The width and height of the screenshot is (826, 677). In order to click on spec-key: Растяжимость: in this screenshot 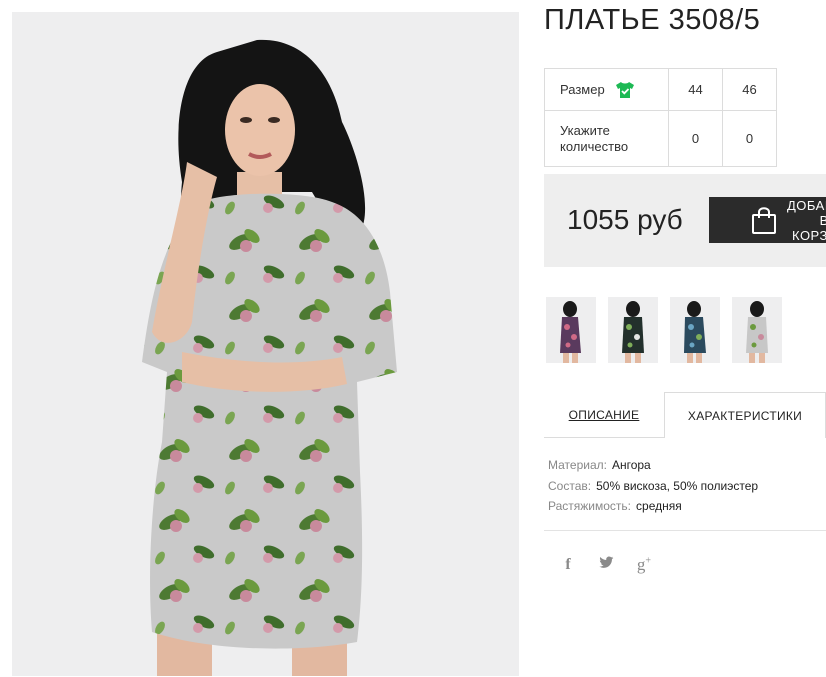, I will do `click(590, 506)`.